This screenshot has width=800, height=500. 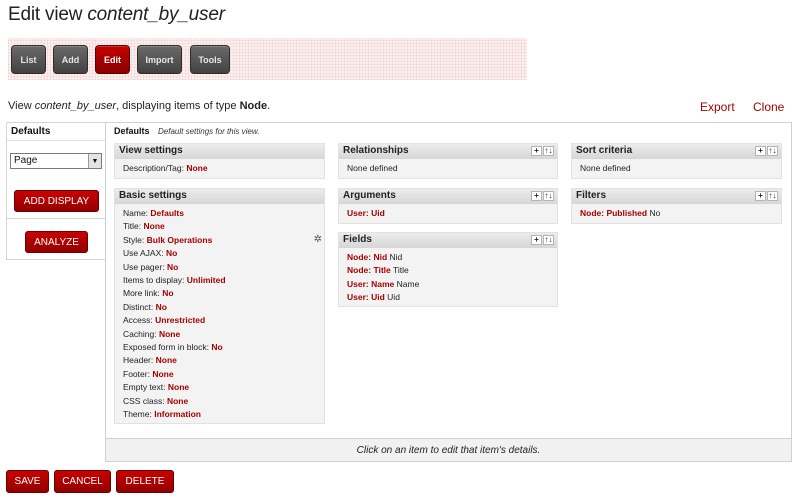 What do you see at coordinates (219, 374) in the screenshot?
I see `setting-row: Footer: None` at bounding box center [219, 374].